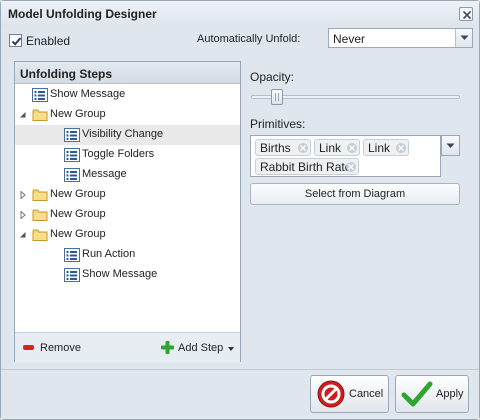 Image resolution: width=480 pixels, height=420 pixels. What do you see at coordinates (272, 77) in the screenshot?
I see `opacity-label: Opacity:` at bounding box center [272, 77].